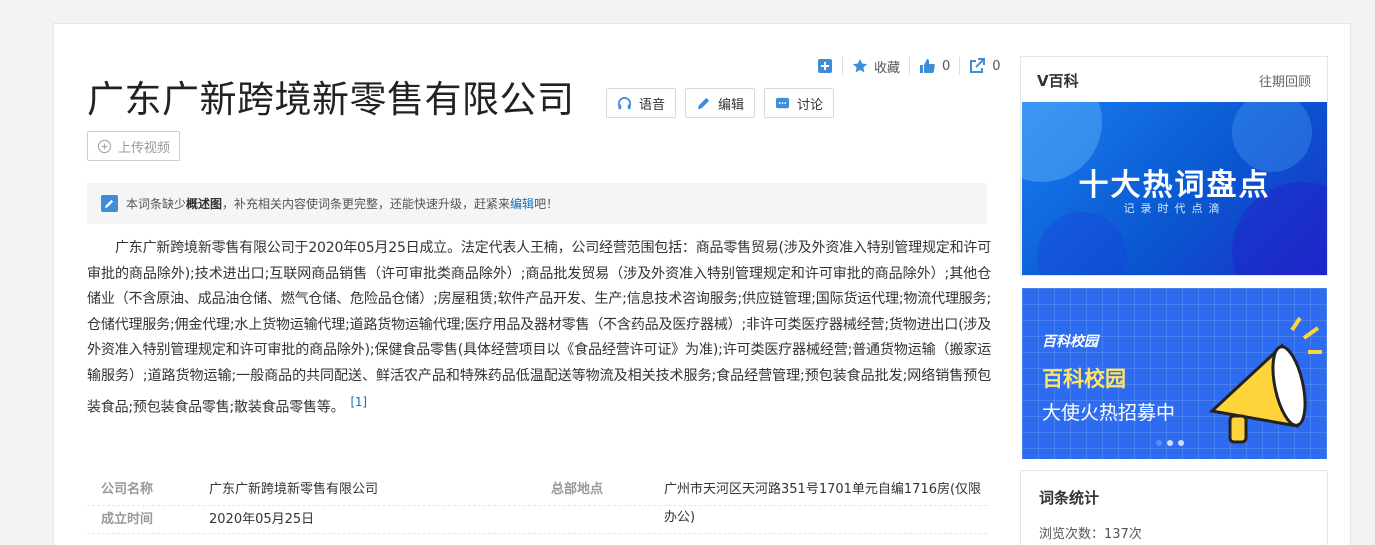  What do you see at coordinates (294, 489) in the screenshot?
I see `company-name-value: 广东广新跨境新零售有限公司` at bounding box center [294, 489].